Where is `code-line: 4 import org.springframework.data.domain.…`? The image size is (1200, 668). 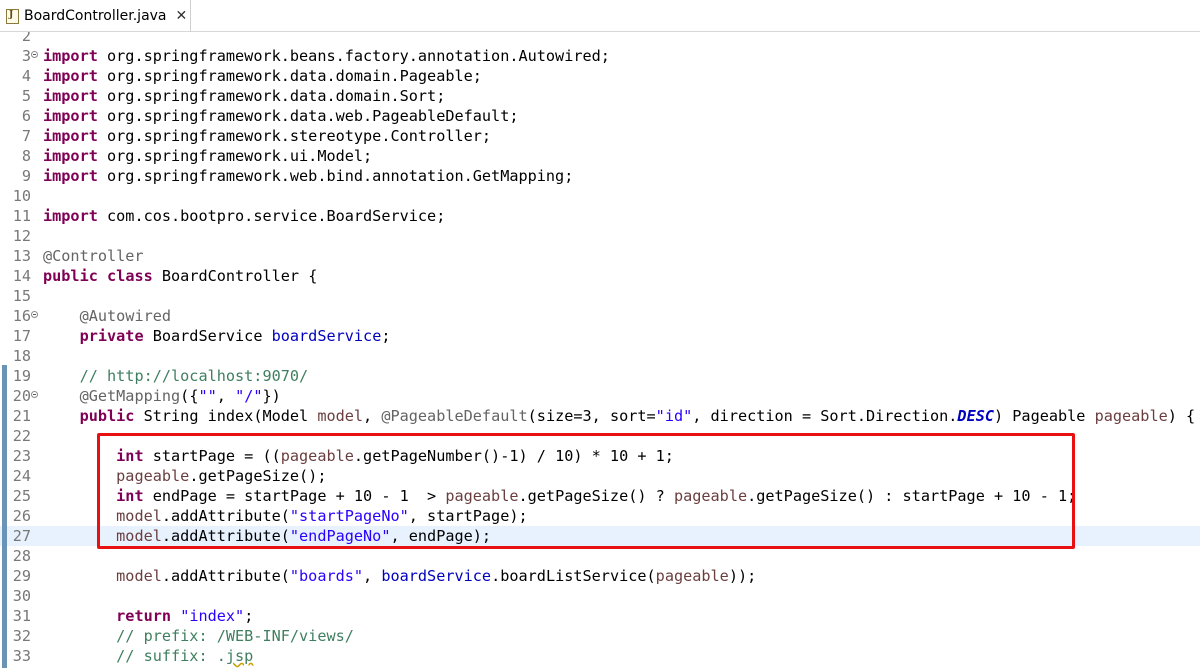
code-line: 4 import org.springframework.data.domain.… is located at coordinates (600, 76).